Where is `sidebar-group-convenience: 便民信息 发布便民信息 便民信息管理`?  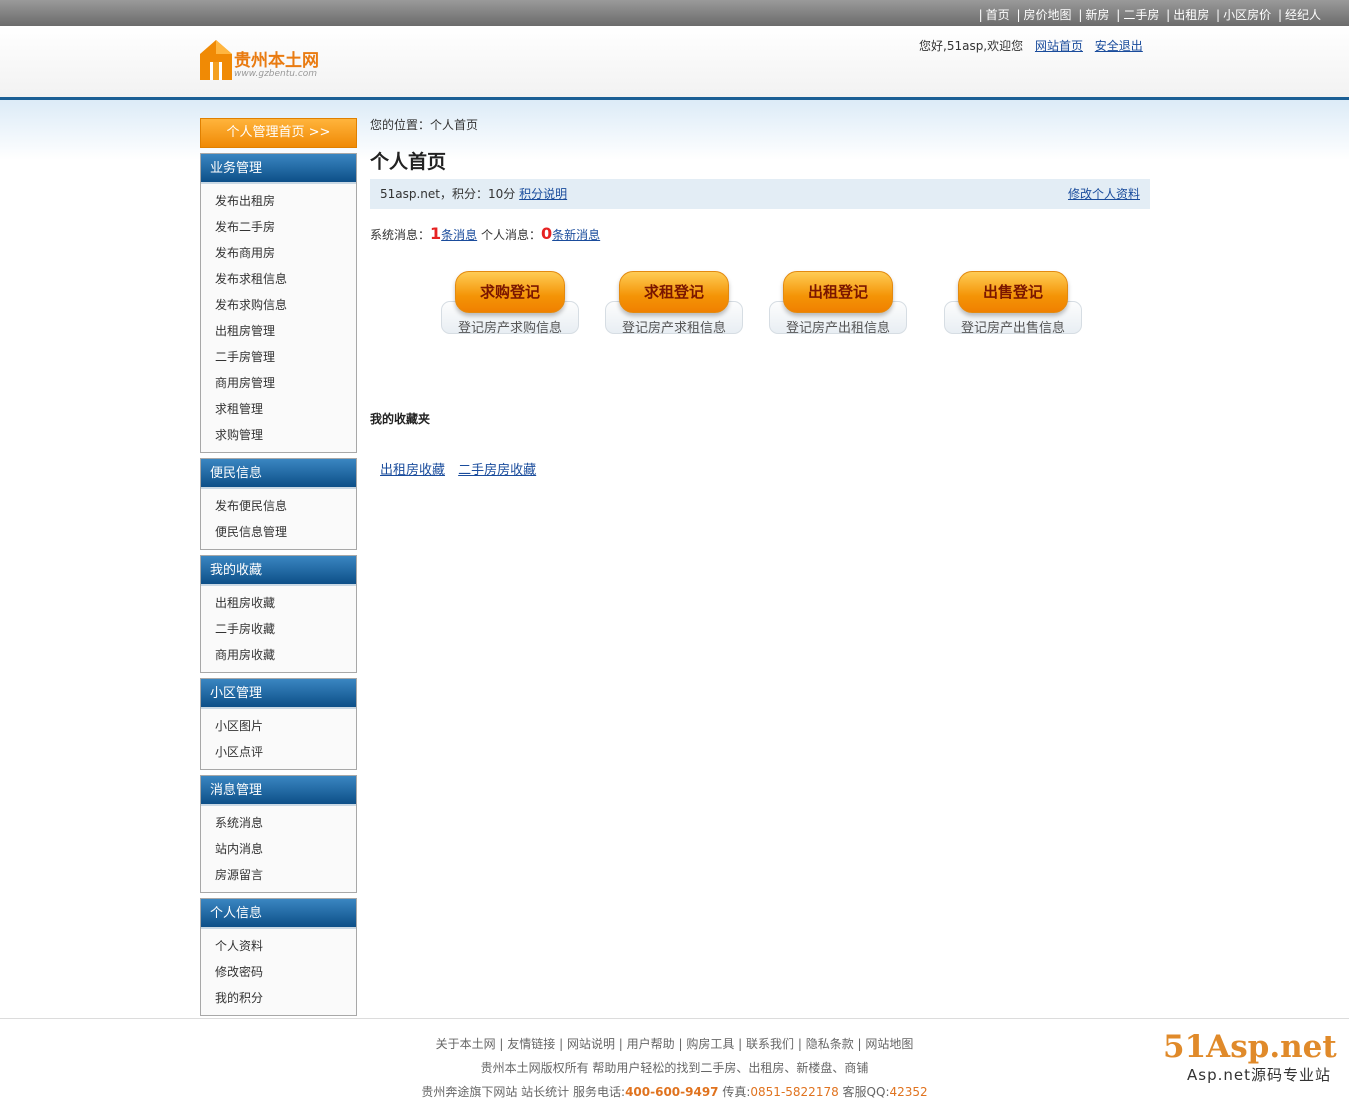 sidebar-group-convenience: 便民信息 发布便民信息 便民信息管理 is located at coordinates (278, 504).